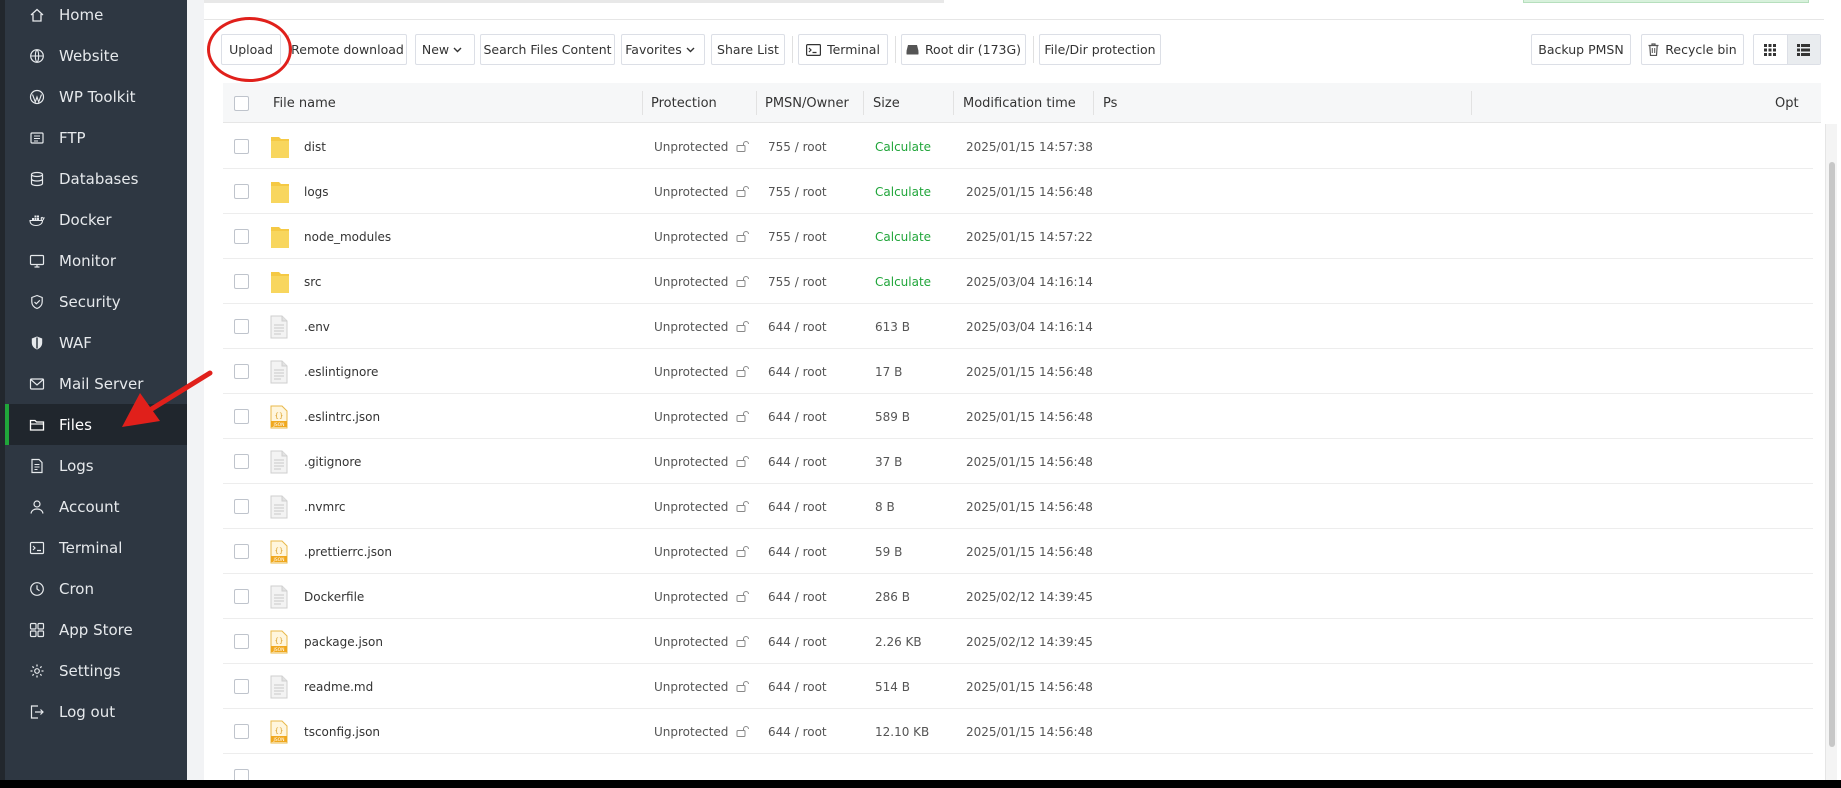 Image resolution: width=1841 pixels, height=788 pixels. Describe the element at coordinates (96, 711) in the screenshot. I see `sidebar-item-log-out: Log out` at that location.